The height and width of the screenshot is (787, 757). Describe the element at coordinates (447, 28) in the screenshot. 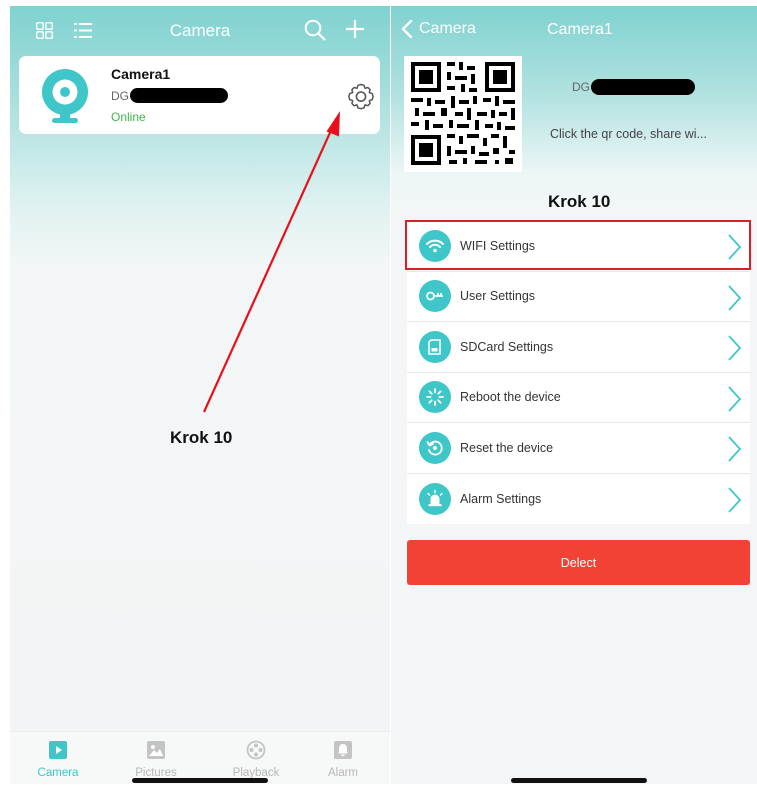

I see `back-label: Camera` at that location.